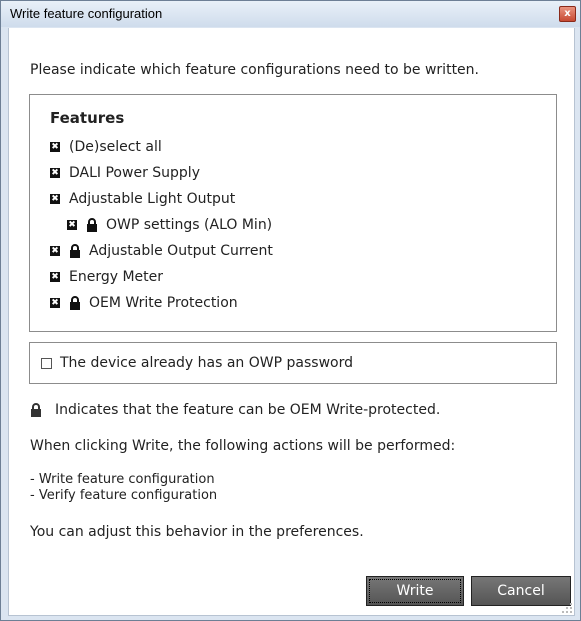  I want to click on owp-password-checkbox: The device already has an OWP password, so click(197, 363).